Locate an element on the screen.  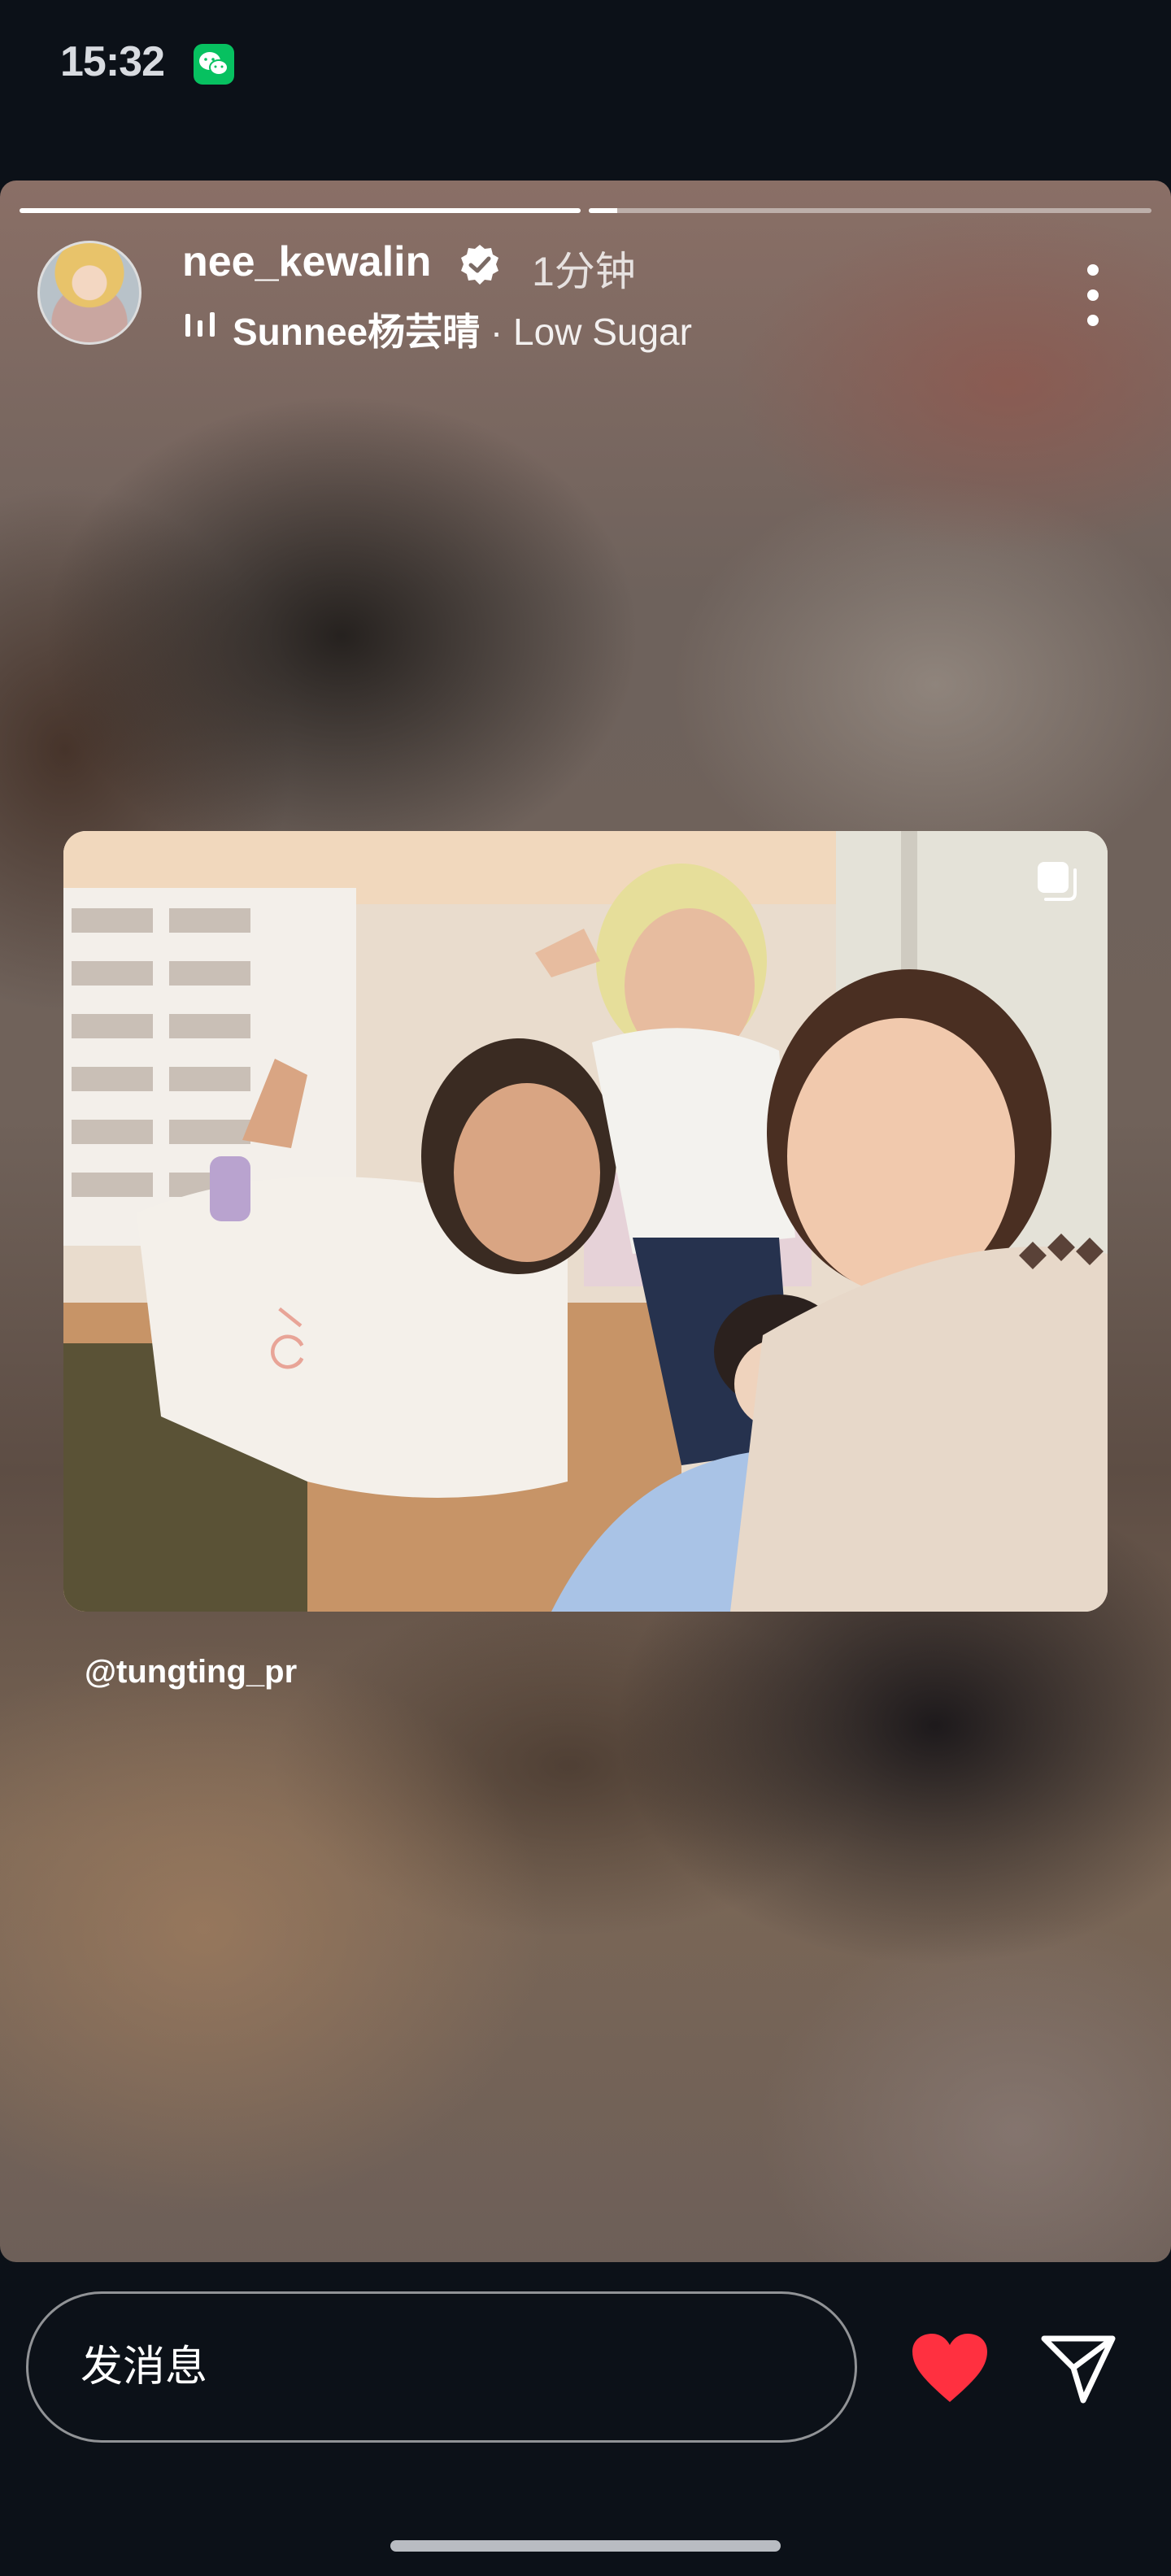
music-info: Sunnee杨芸晴 · Low Sugar is located at coordinates (463, 329).